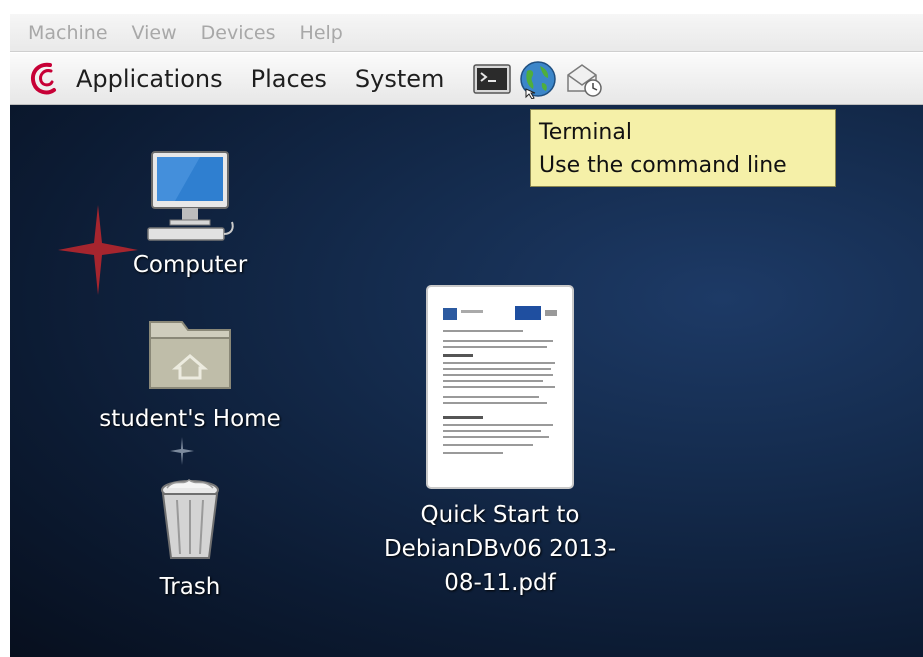 This screenshot has width=923, height=657. What do you see at coordinates (585, 132) in the screenshot?
I see `tooltip-title: Terminal` at bounding box center [585, 132].